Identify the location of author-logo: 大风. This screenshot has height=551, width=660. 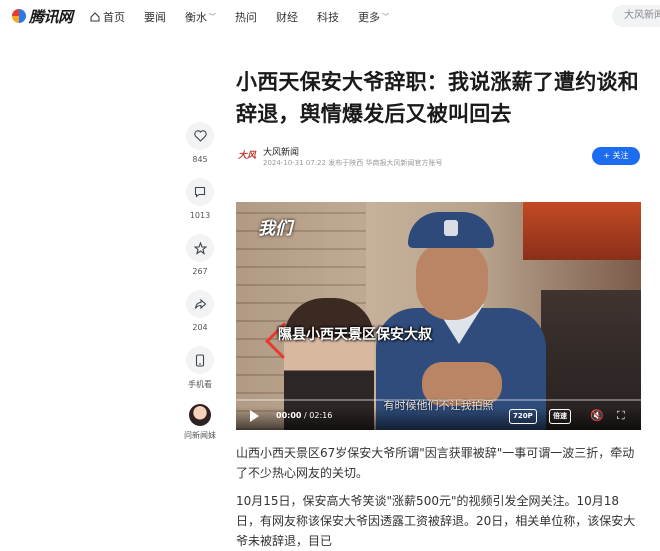
(247, 155).